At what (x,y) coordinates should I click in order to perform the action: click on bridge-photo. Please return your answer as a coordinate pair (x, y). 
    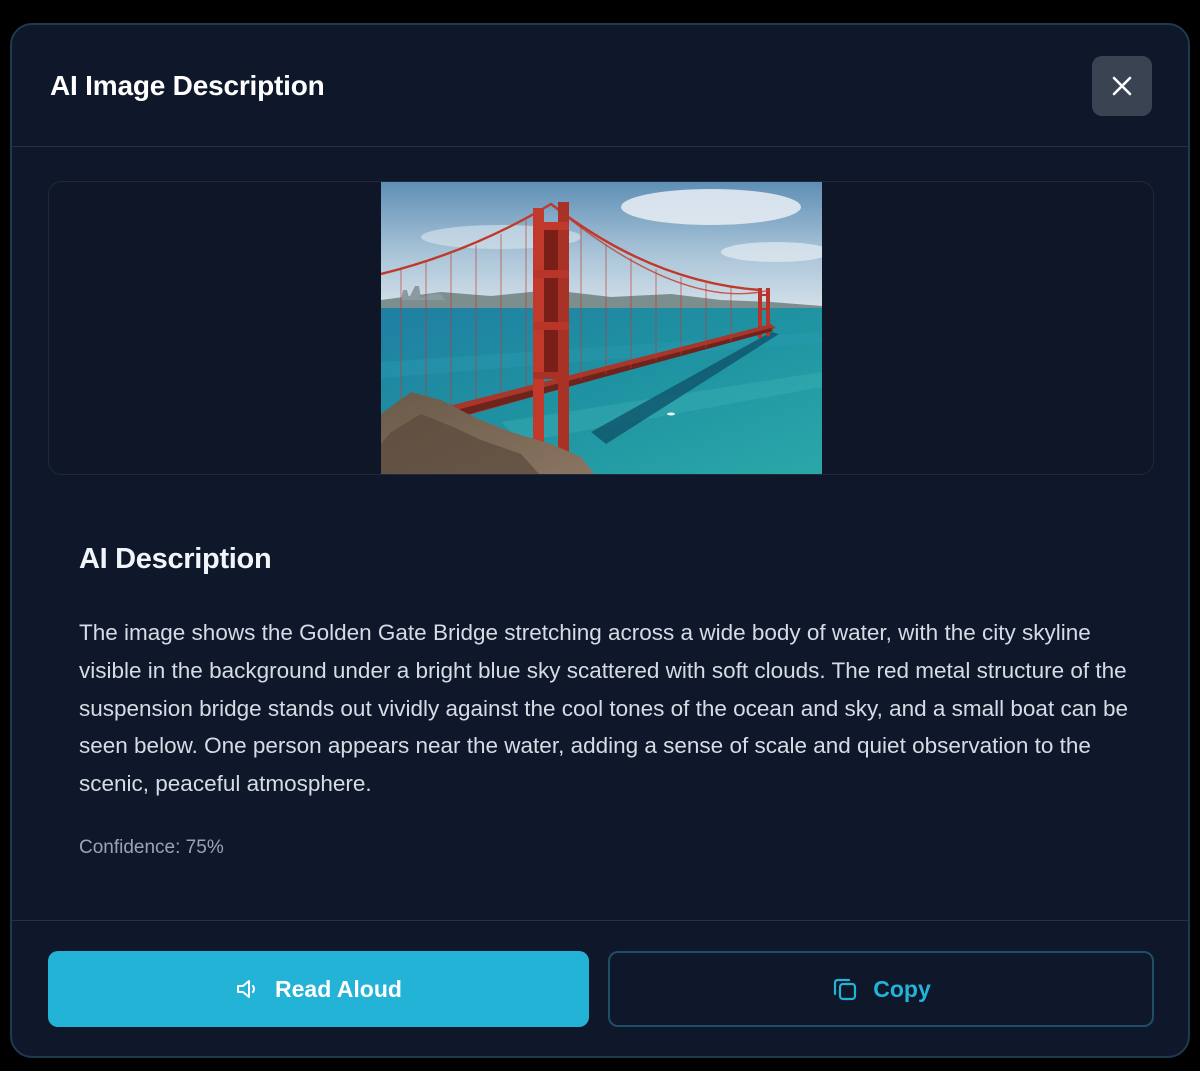
    Looking at the image, I should click on (601, 328).